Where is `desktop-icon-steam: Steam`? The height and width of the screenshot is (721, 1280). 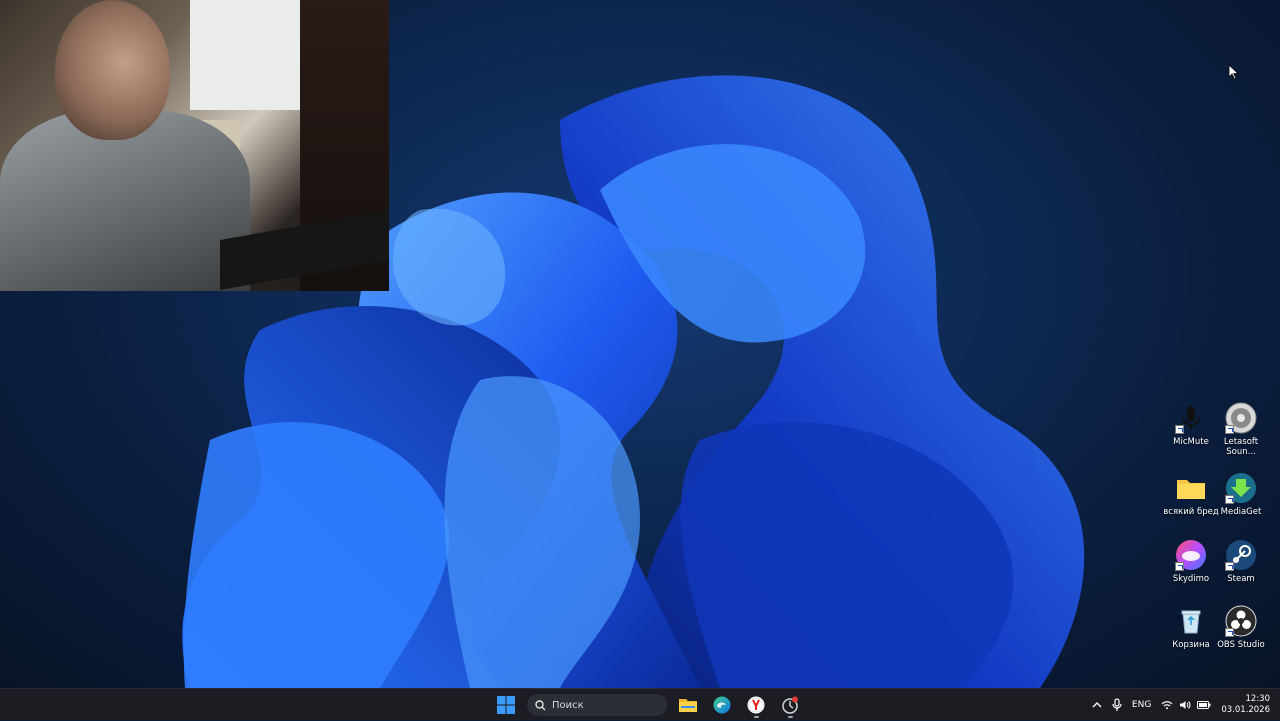
desktop-icon-steam: Steam is located at coordinates (1241, 561).